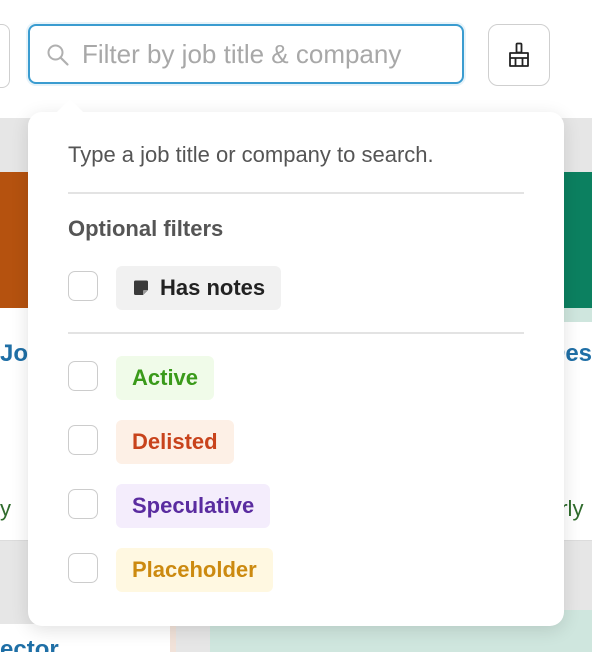 This screenshot has width=592, height=652. Describe the element at coordinates (251, 154) in the screenshot. I see `search-hint: Type a job title or company to search.` at that location.